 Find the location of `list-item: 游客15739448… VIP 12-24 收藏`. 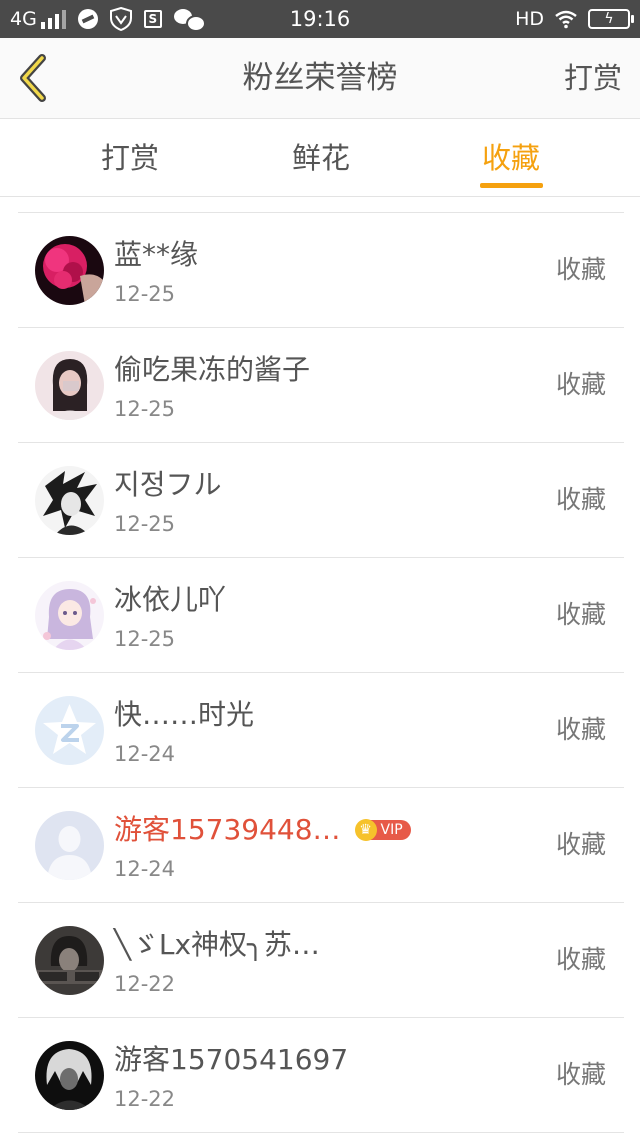

list-item: 游客15739448… VIP 12-24 收藏 is located at coordinates (321, 845).